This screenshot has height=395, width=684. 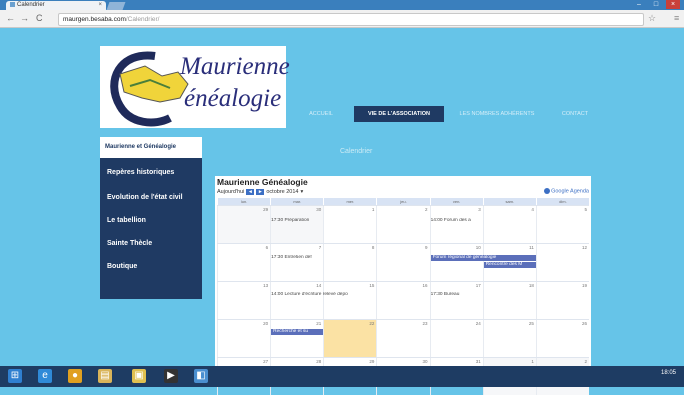 What do you see at coordinates (668, 373) in the screenshot?
I see `system-tray-clock: 18:05` at bounding box center [668, 373].